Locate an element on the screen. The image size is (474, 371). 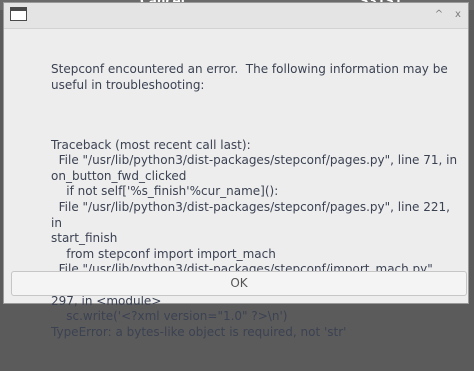
window-icon is located at coordinates (18, 14).